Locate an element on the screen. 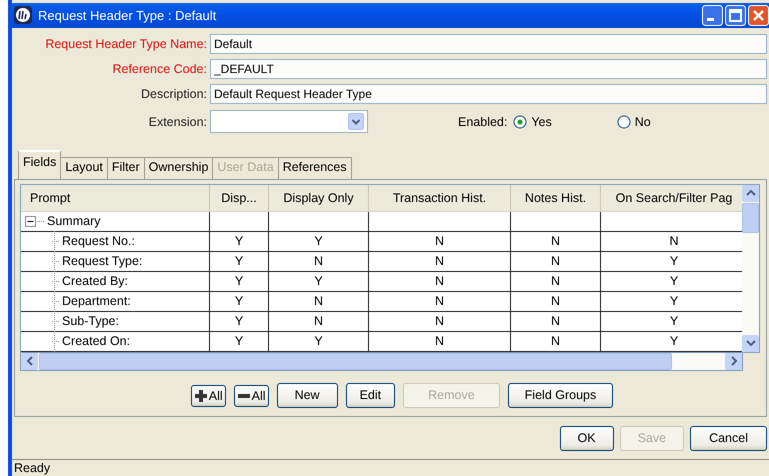 This screenshot has width=769, height=476. app-logo-icon is located at coordinates (23, 15).